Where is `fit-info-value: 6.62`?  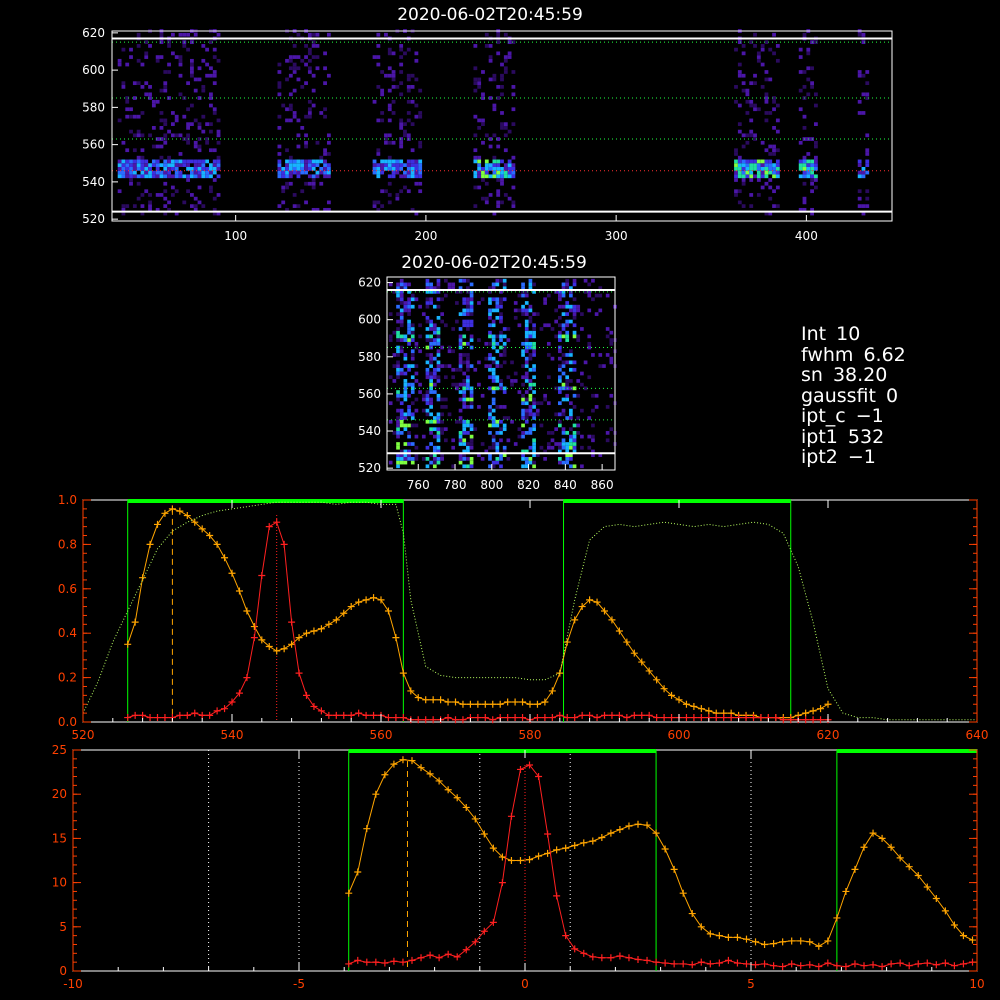
fit-info-value: 6.62 is located at coordinates (884, 354).